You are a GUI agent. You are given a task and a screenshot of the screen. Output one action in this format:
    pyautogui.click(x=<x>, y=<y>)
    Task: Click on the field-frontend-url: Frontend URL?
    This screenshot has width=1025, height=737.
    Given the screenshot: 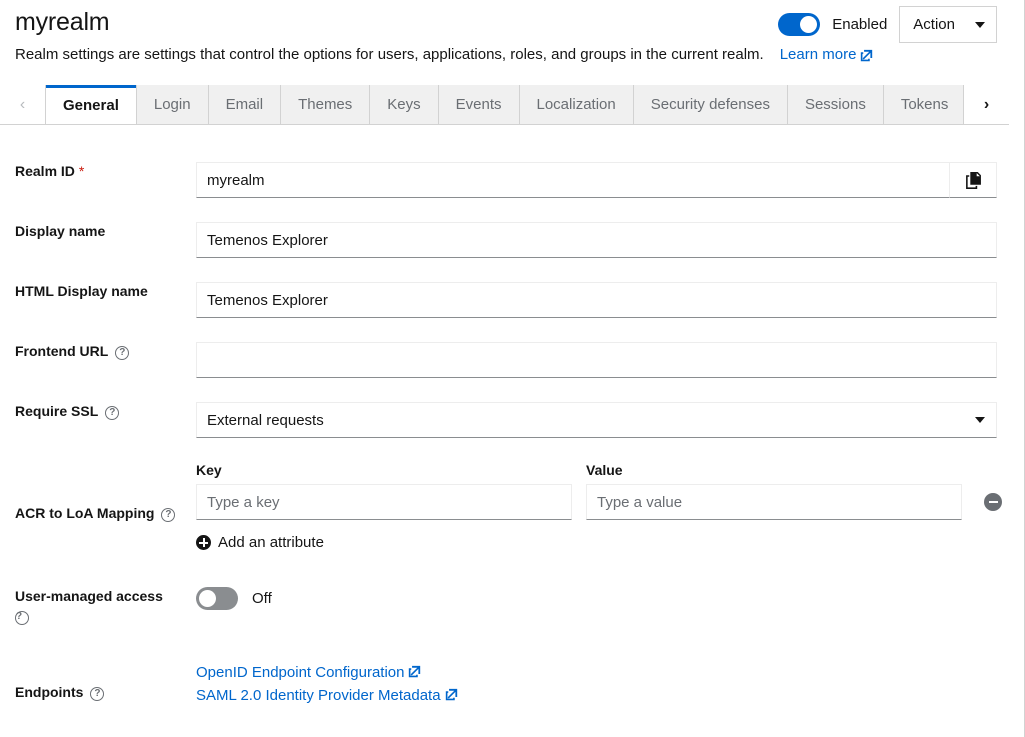 What is the action you would take?
    pyautogui.click(x=504, y=360)
    